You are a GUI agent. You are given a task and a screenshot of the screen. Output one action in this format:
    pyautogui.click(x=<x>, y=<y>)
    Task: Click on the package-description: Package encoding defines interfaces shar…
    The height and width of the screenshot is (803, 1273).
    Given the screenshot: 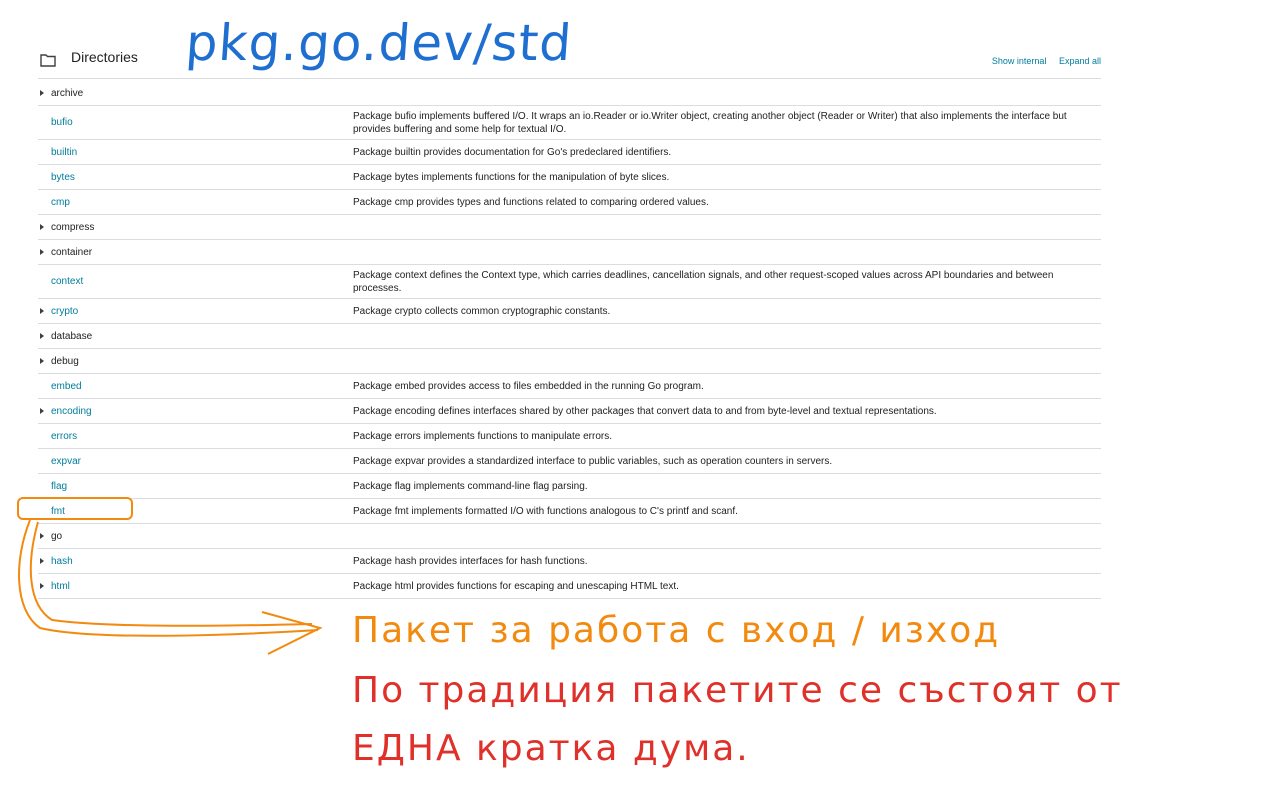 What is the action you would take?
    pyautogui.click(x=727, y=411)
    